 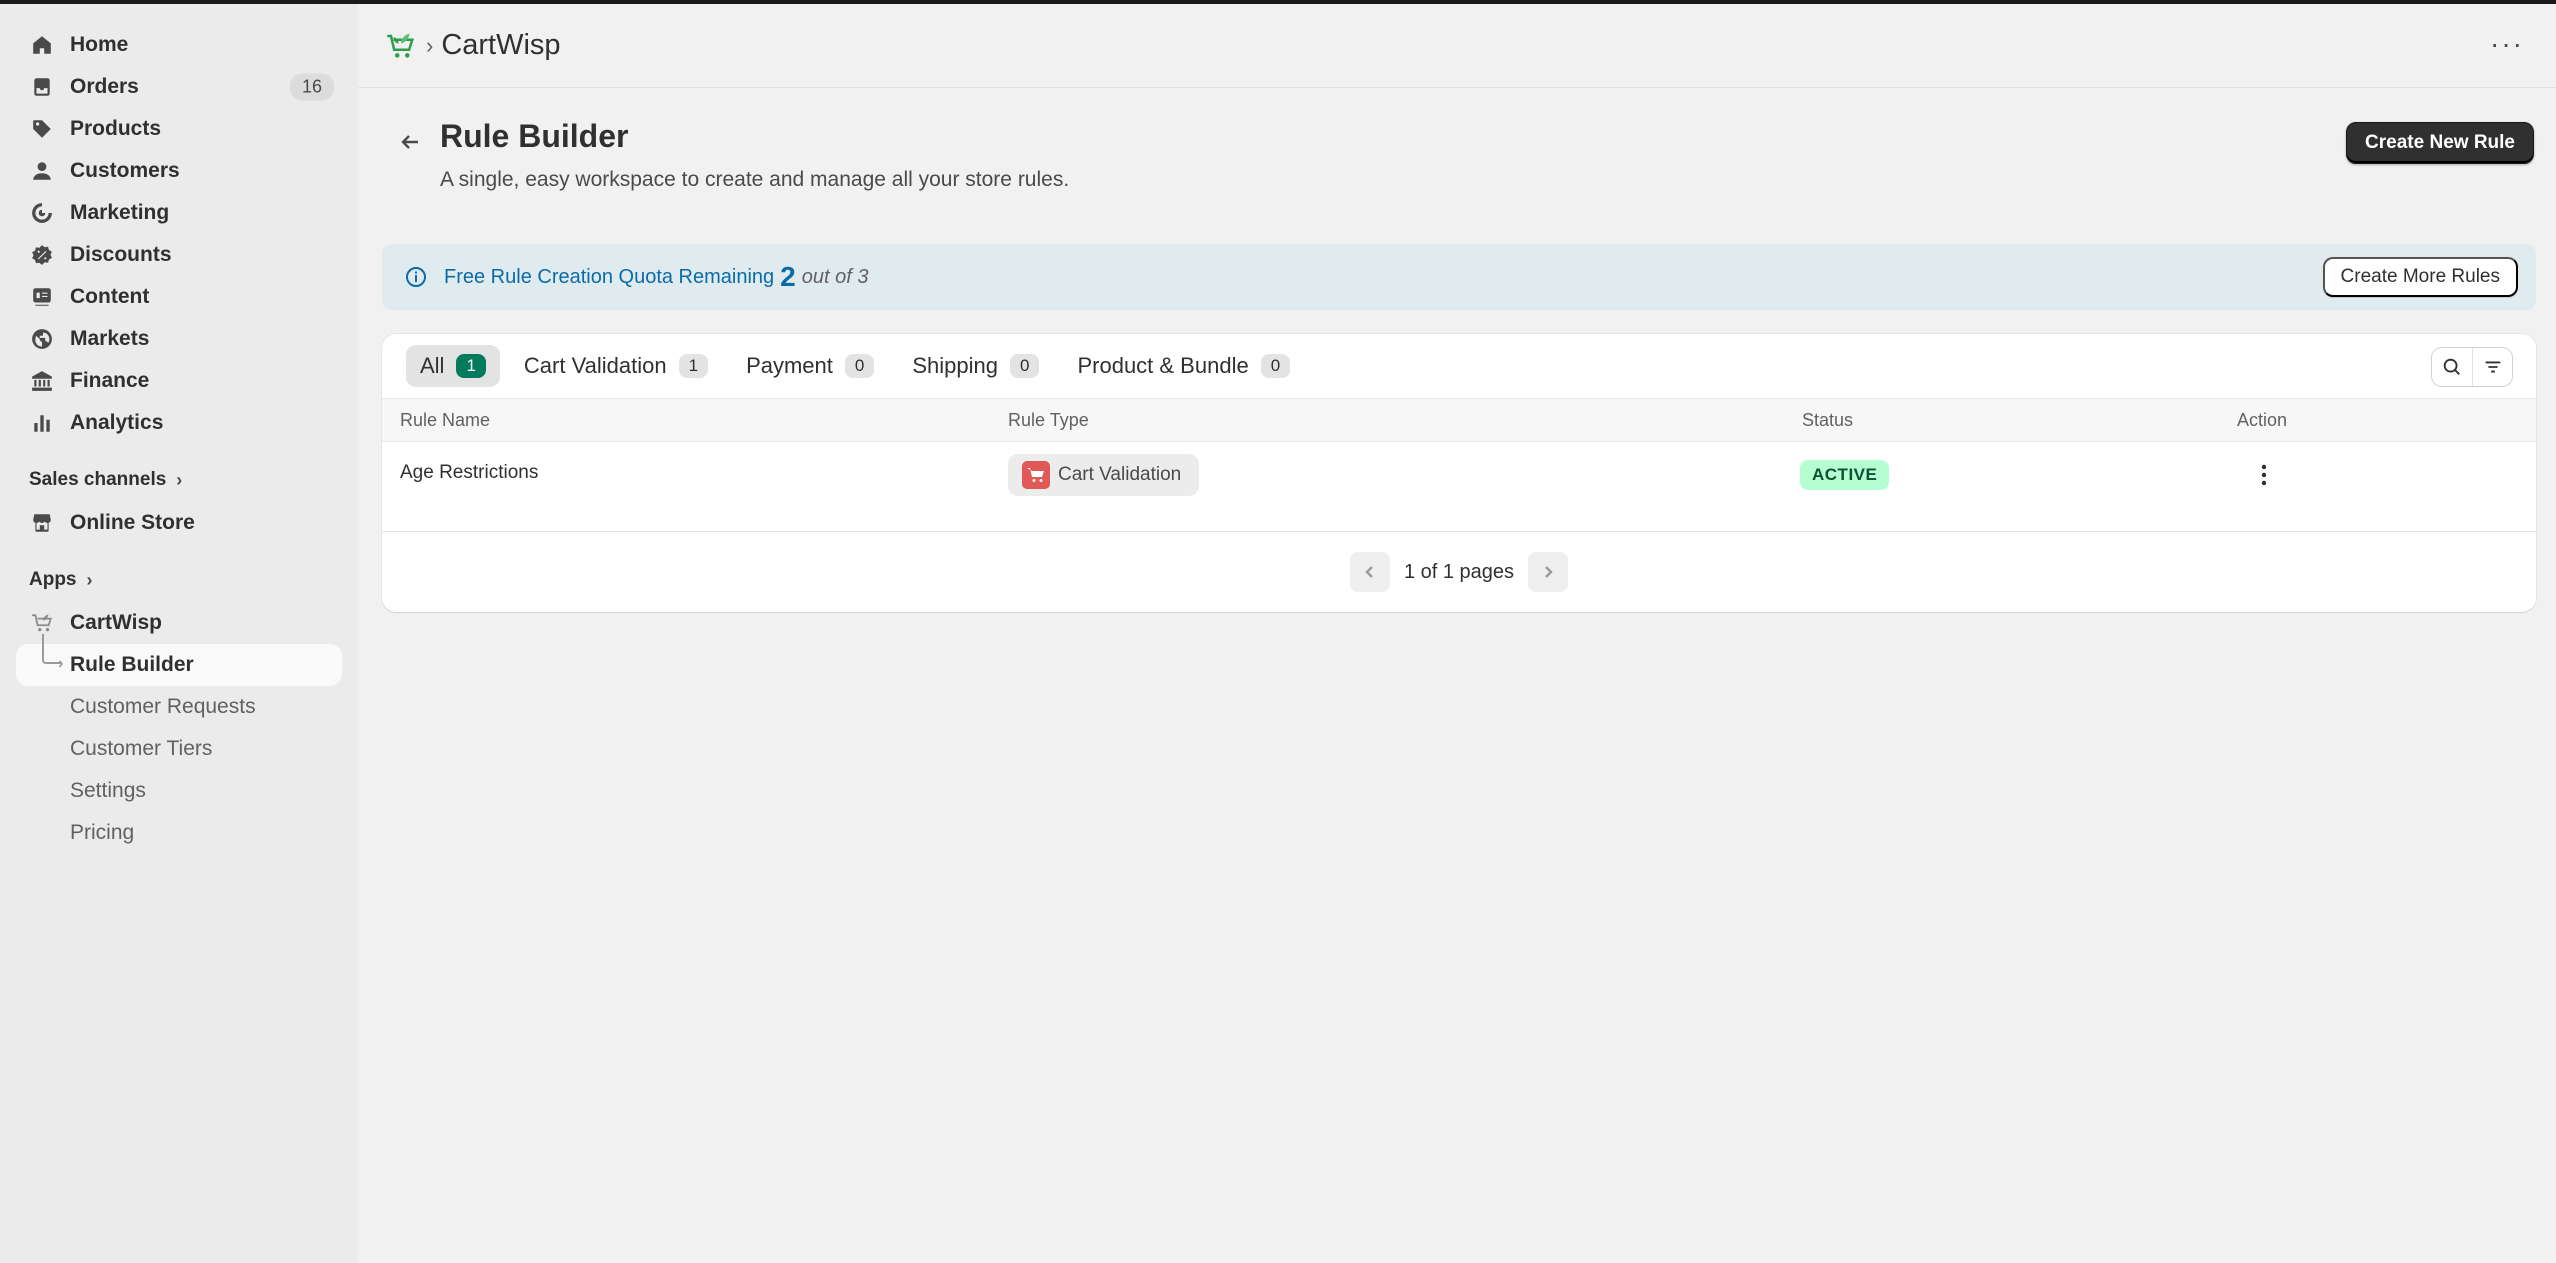 I want to click on globe-icon, so click(x=42, y=339).